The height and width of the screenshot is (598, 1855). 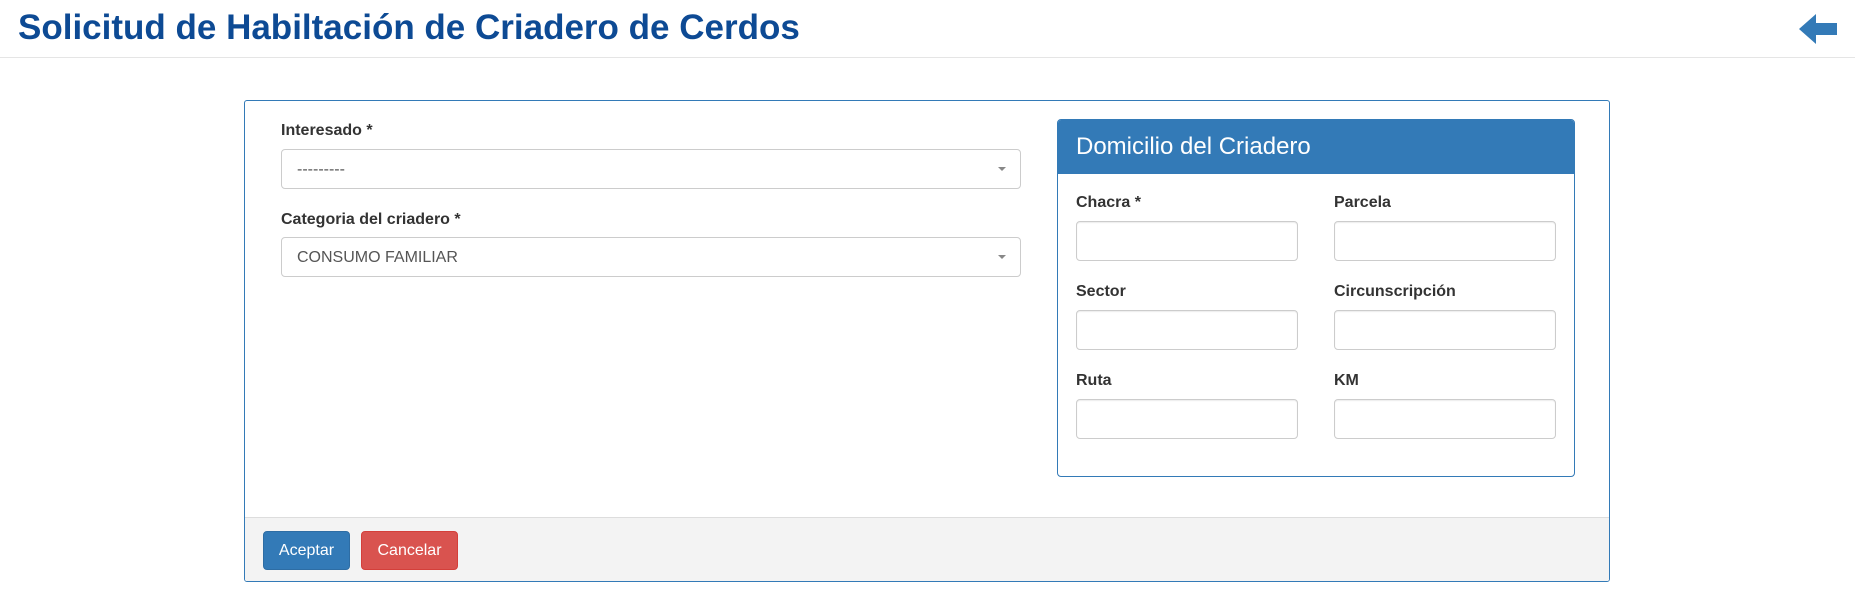 What do you see at coordinates (1346, 380) in the screenshot?
I see `km-label: KM` at bounding box center [1346, 380].